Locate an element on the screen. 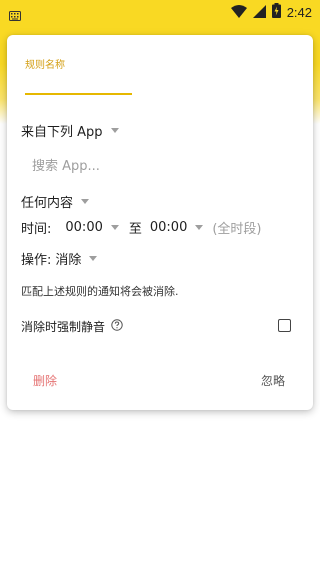 The height and width of the screenshot is (569, 320). time-end-value: 00:00 is located at coordinates (168, 227).